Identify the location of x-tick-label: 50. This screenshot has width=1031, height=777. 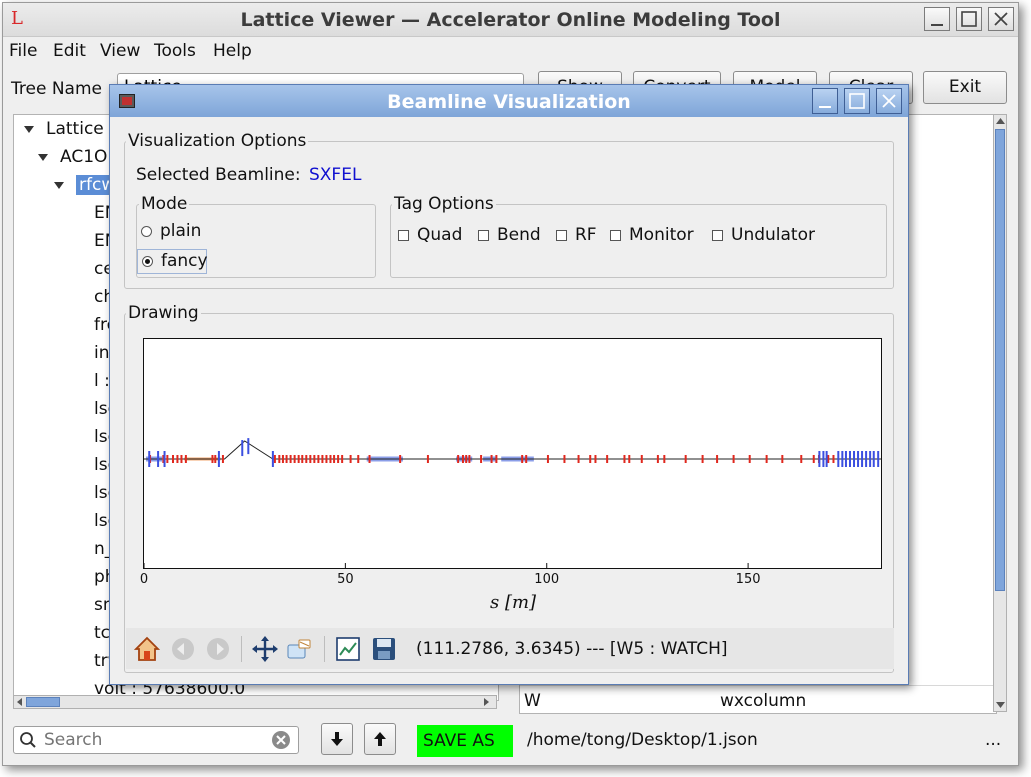
(345, 579).